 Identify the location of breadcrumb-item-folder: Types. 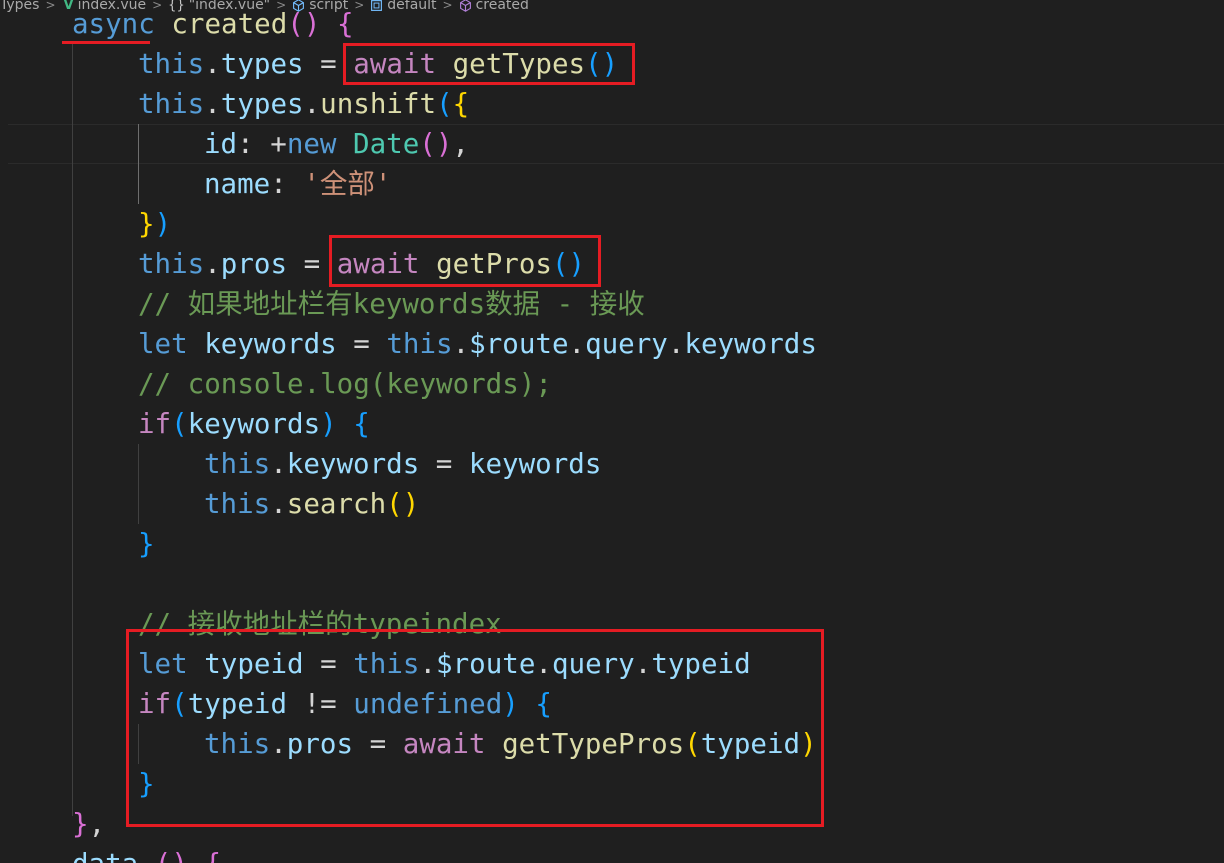
(19, 6).